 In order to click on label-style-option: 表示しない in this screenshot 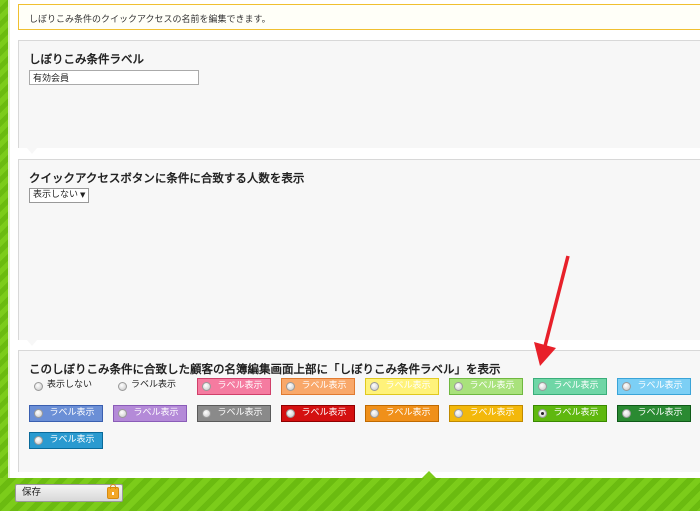, I will do `click(66, 386)`.